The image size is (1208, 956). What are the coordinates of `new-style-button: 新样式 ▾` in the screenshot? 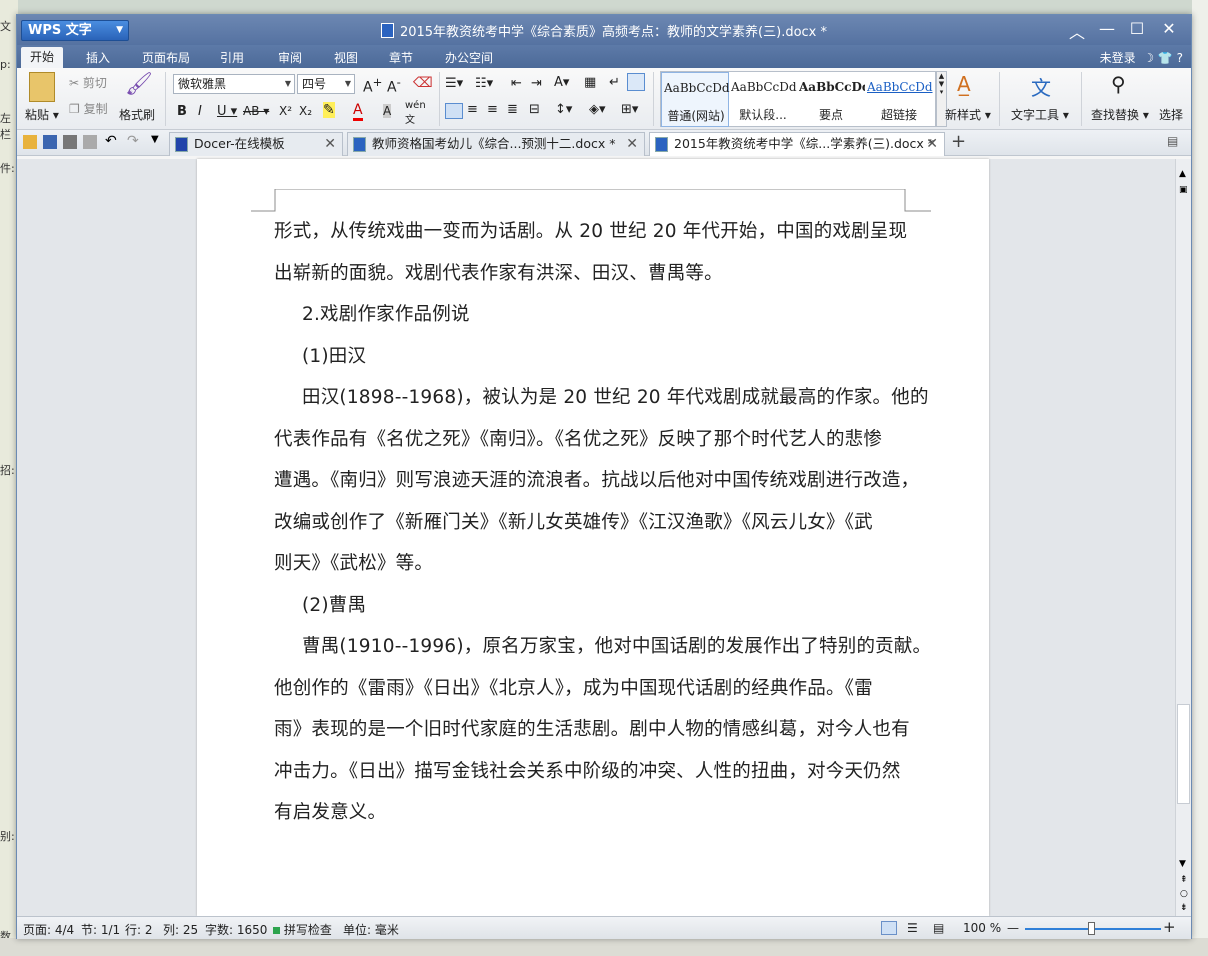 It's located at (968, 114).